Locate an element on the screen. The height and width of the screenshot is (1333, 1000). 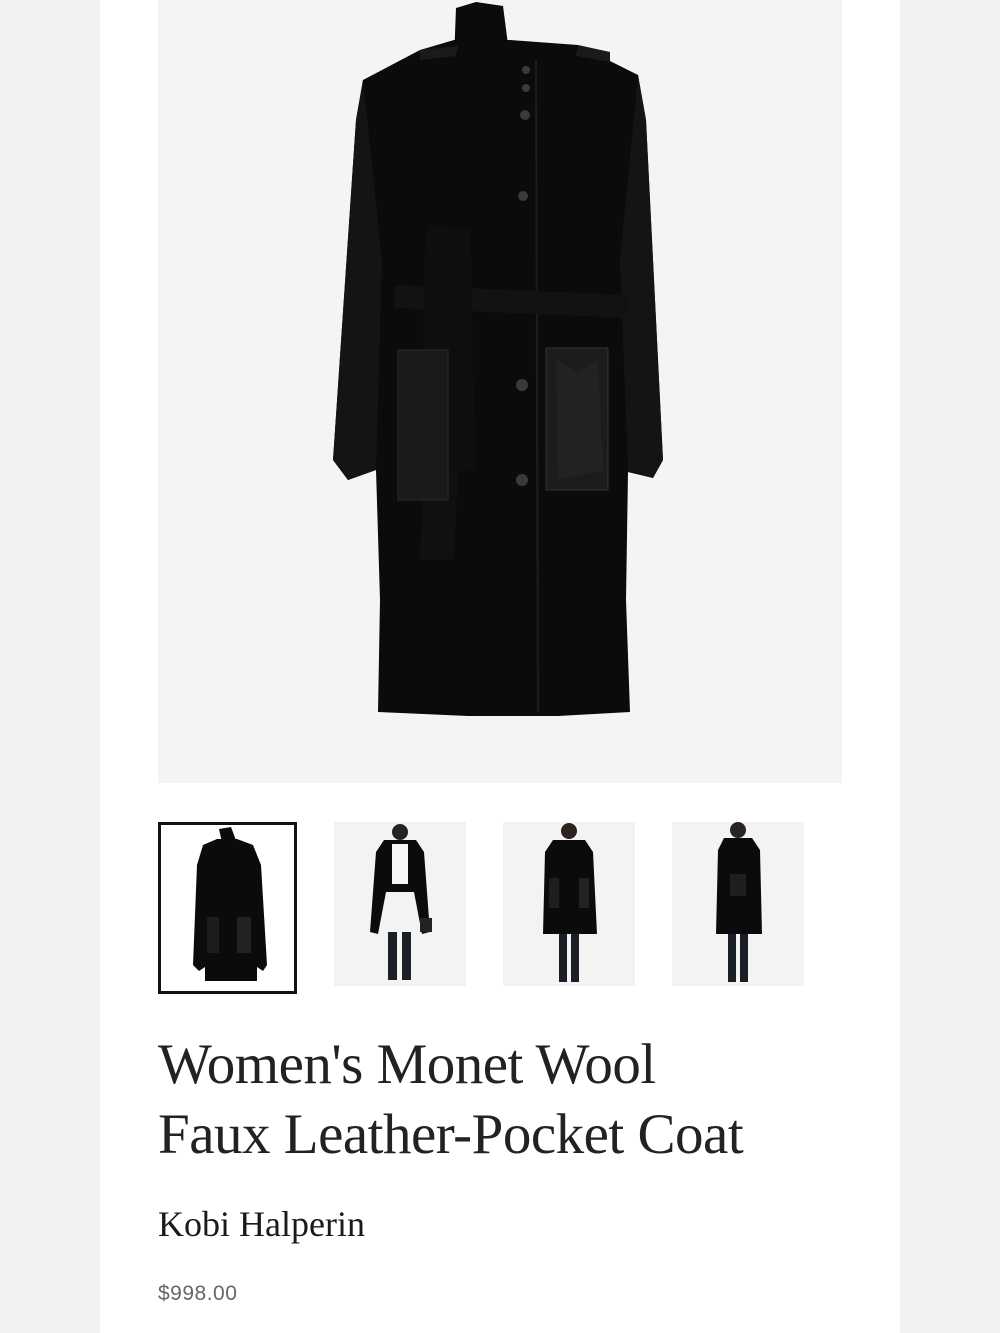
thumbnail-model-open is located at coordinates (401, 902).